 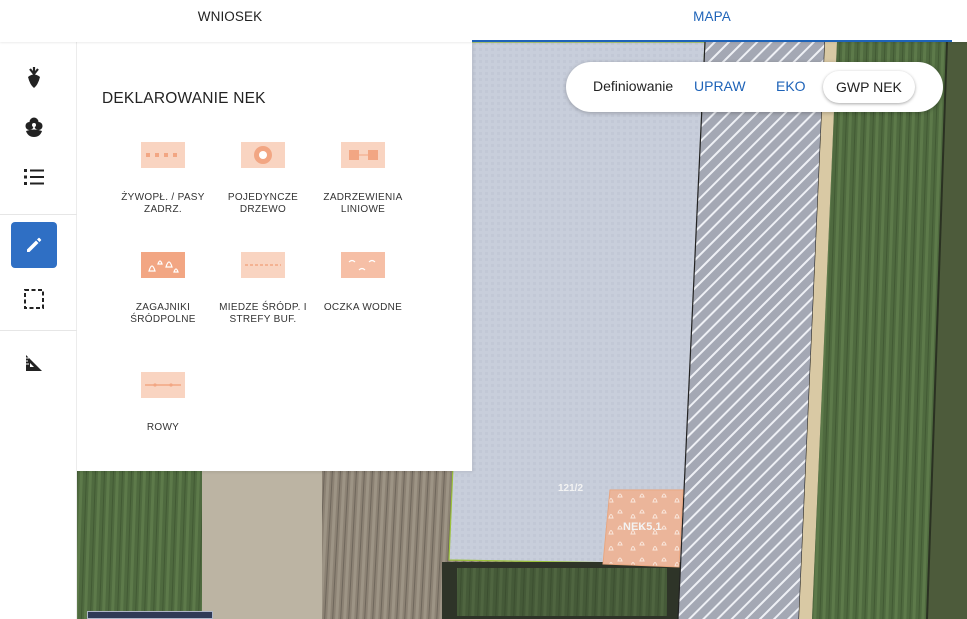 What do you see at coordinates (869, 87) in the screenshot?
I see `toggle-option-gwp-nek: GWP NEK` at bounding box center [869, 87].